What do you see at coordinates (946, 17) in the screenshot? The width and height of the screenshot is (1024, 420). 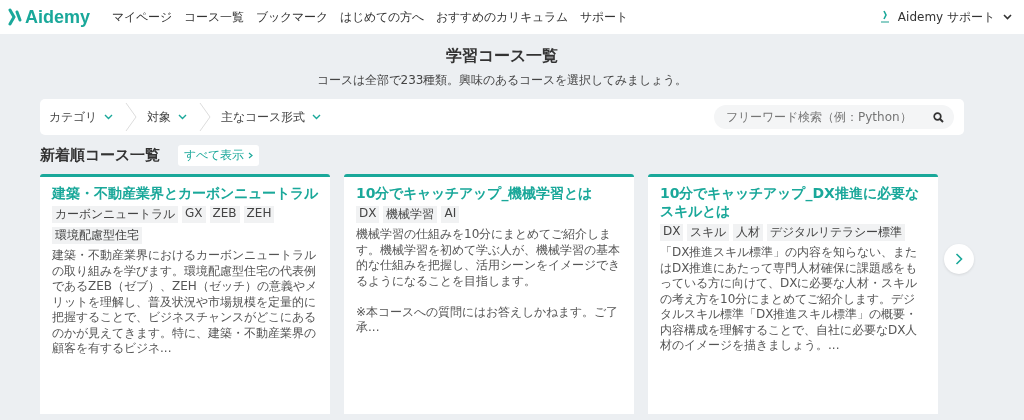 I see `account-name: Aidemy サポート` at bounding box center [946, 17].